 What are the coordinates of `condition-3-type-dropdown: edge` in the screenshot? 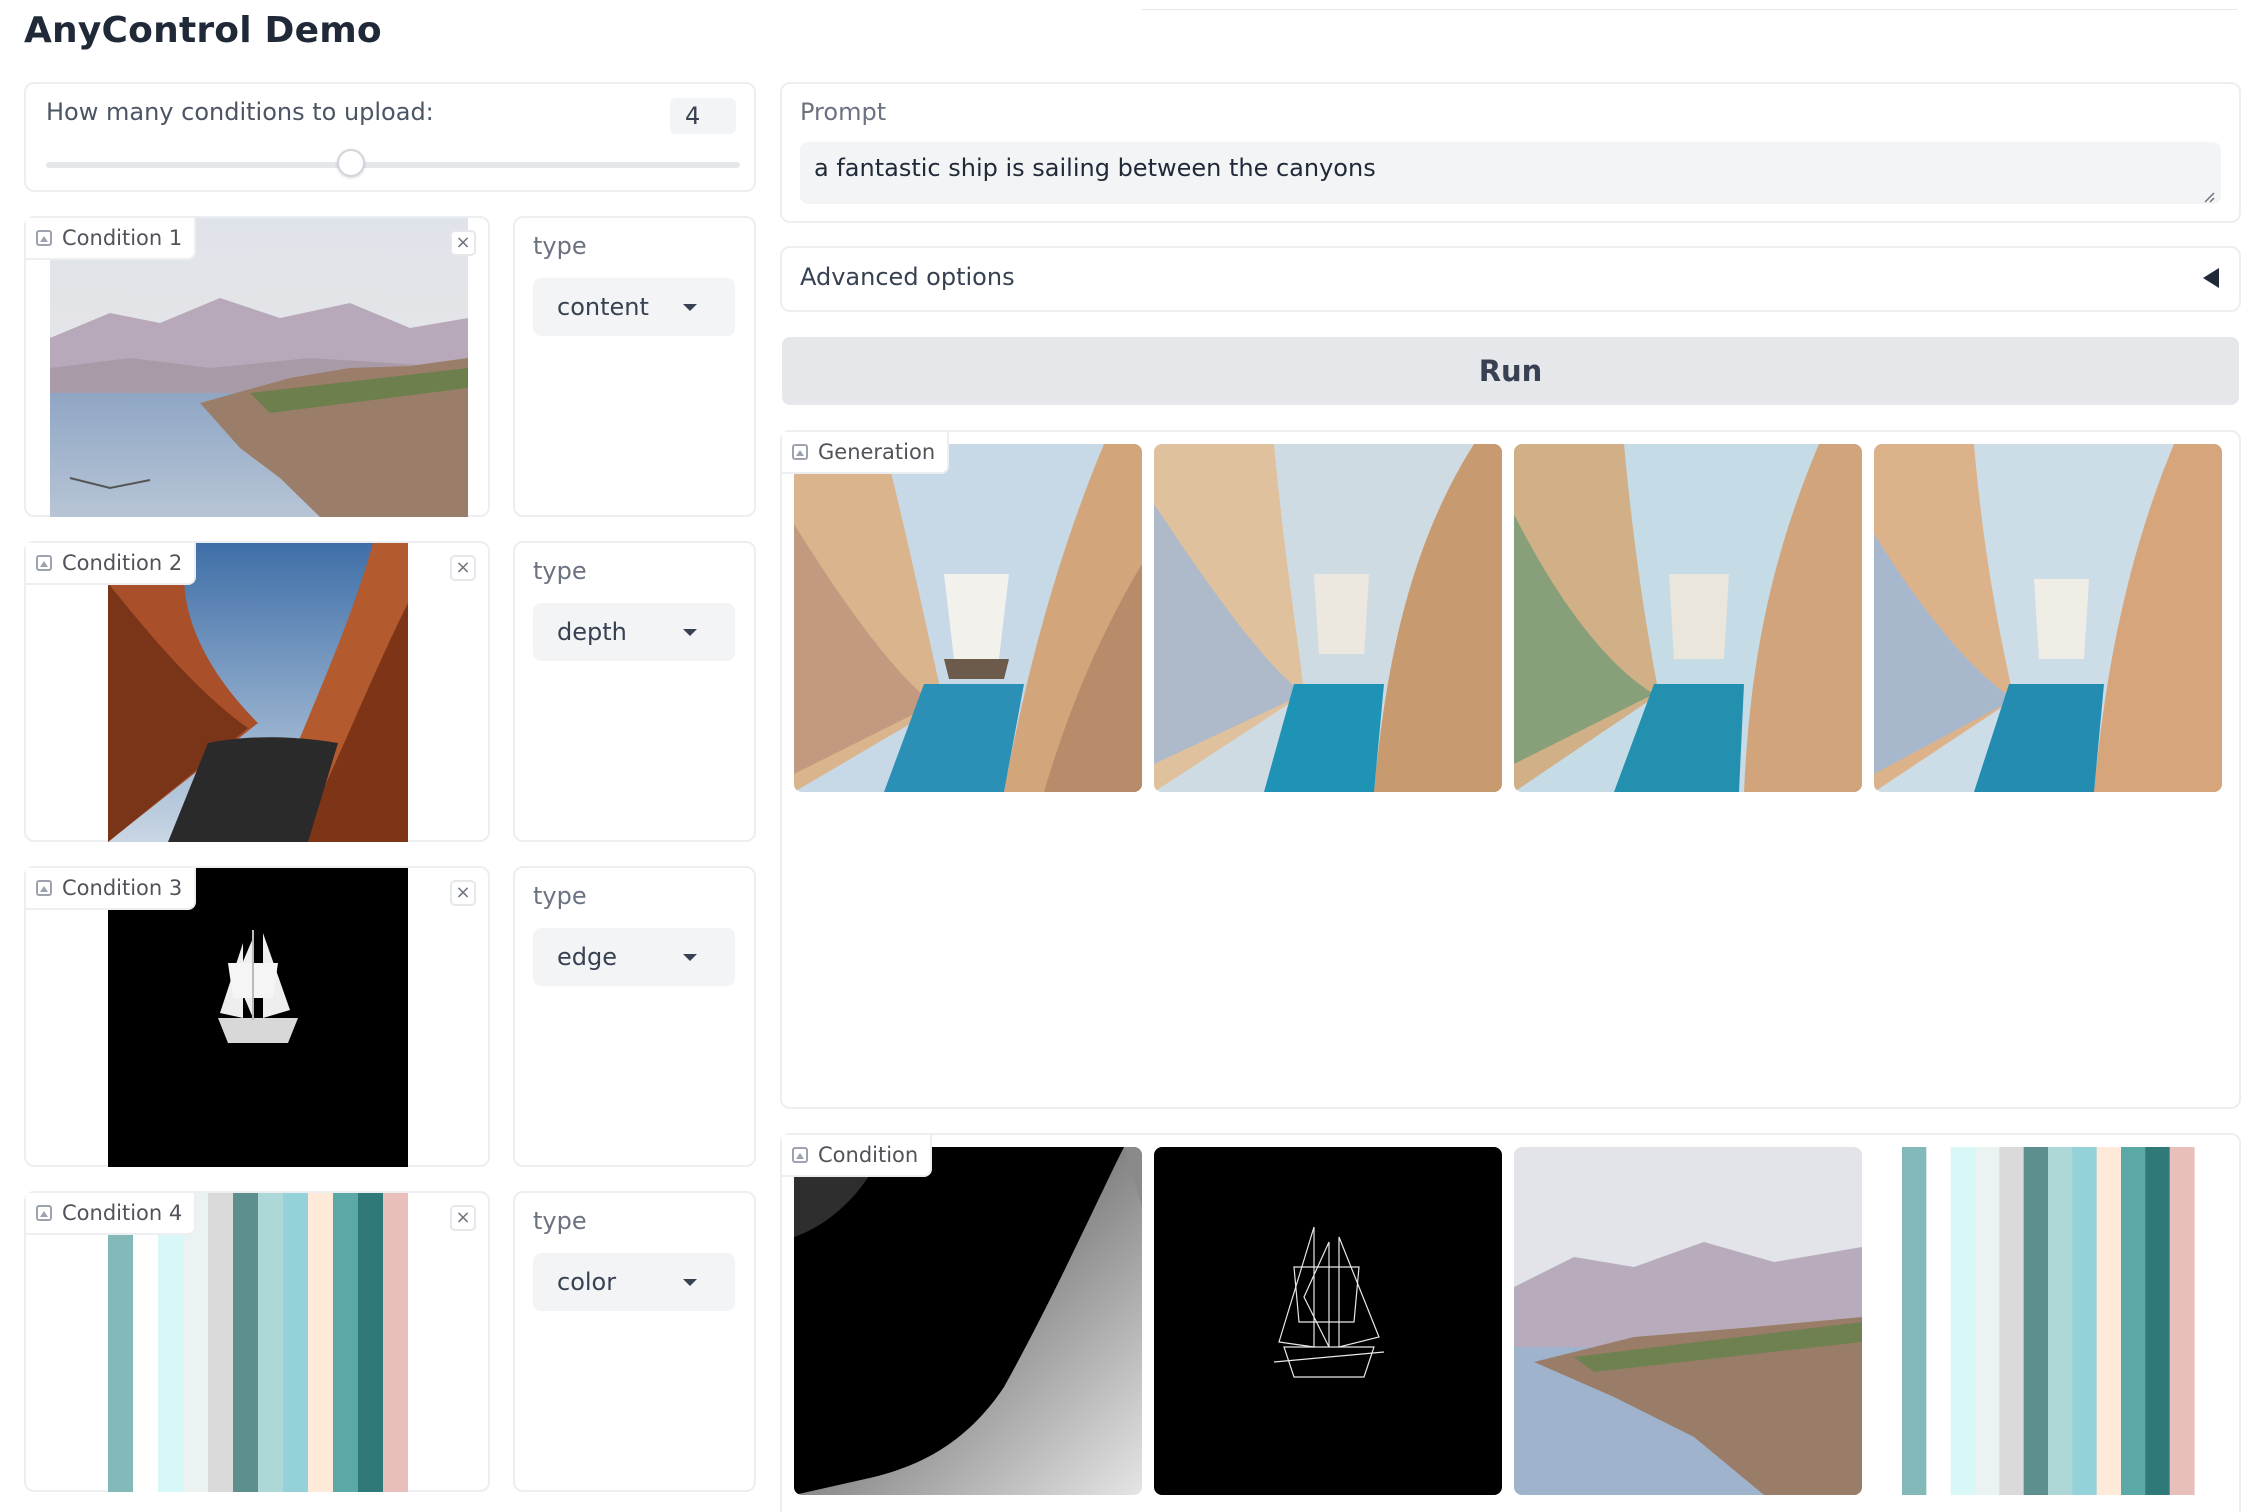 It's located at (634, 957).